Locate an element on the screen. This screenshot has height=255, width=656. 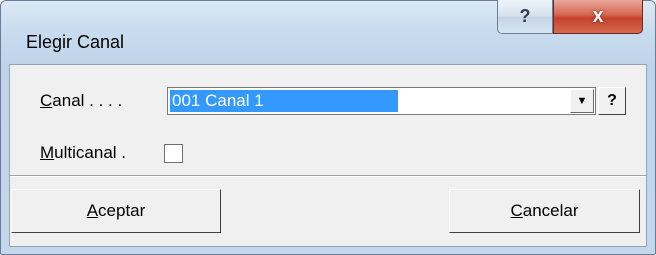
chevron-down-icon: ▼ is located at coordinates (582, 101).